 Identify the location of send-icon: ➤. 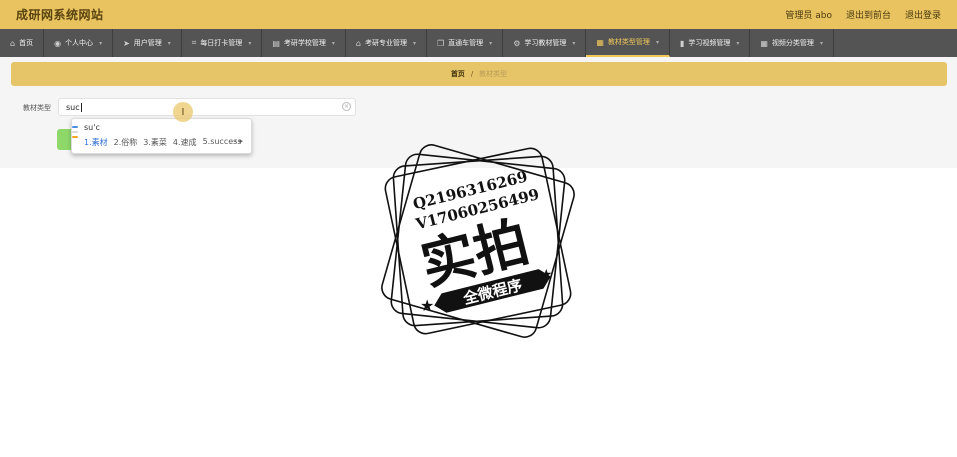
(126, 43).